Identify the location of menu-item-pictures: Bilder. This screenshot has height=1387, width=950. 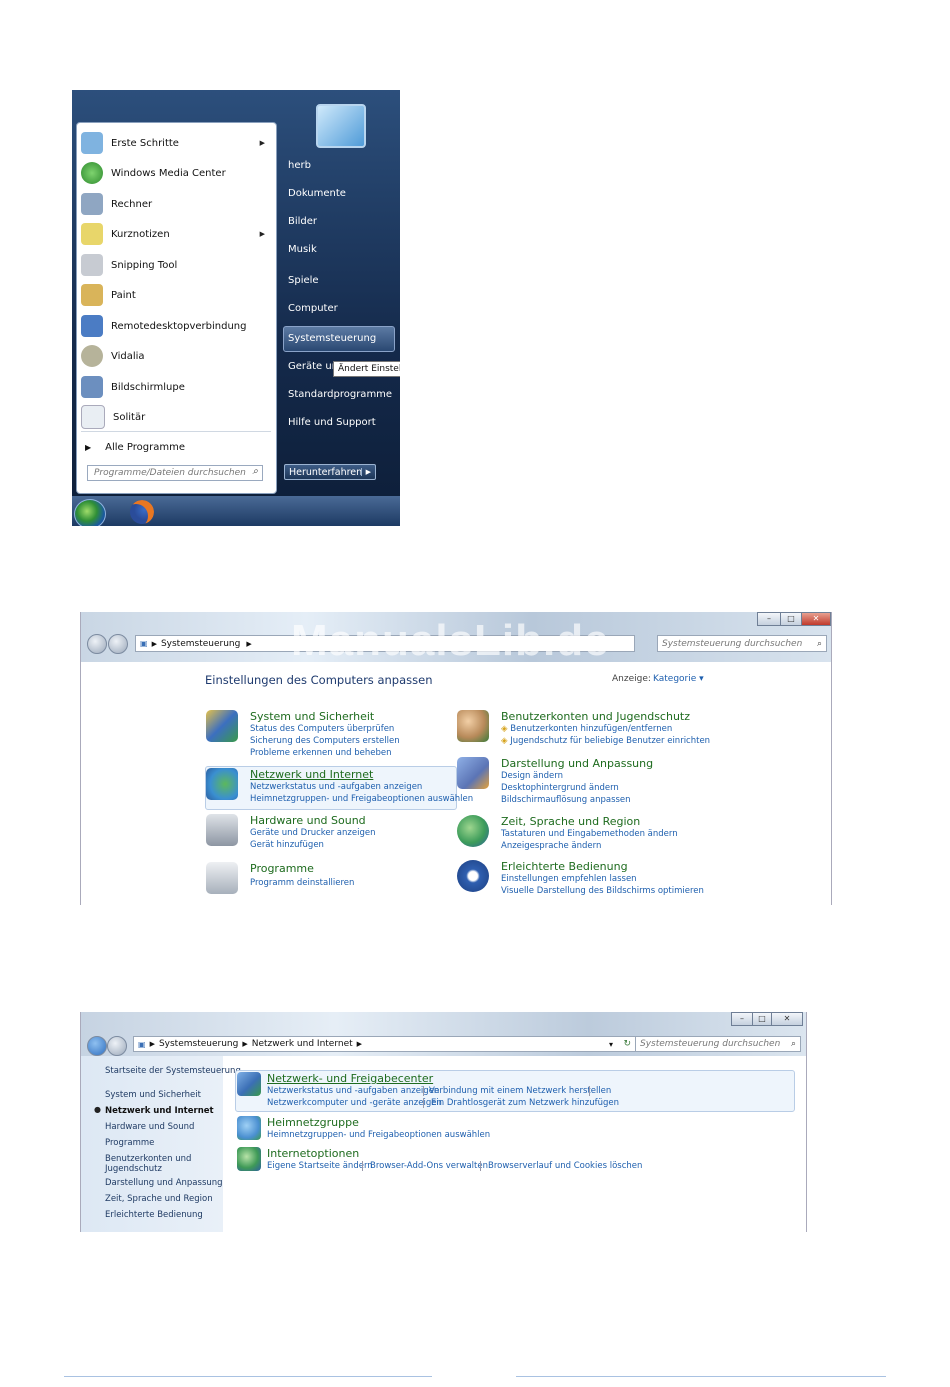
(302, 221).